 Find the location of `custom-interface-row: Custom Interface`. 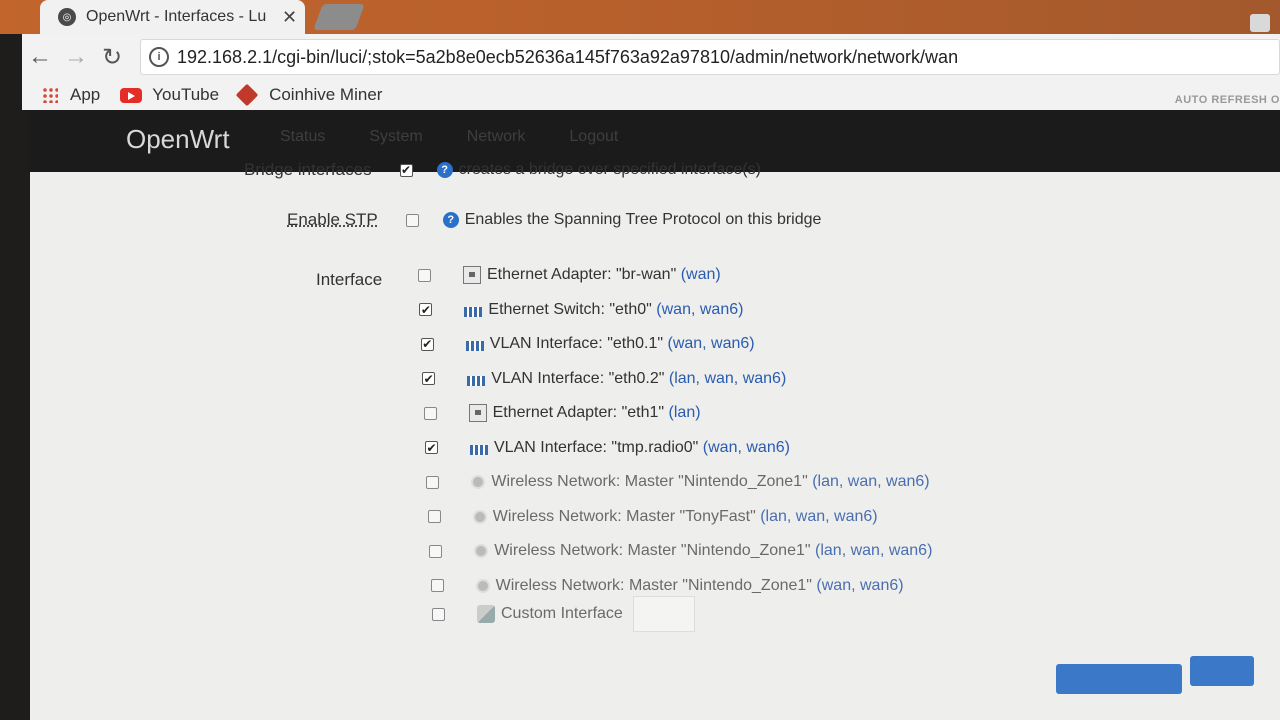

custom-interface-row: Custom Interface is located at coordinates (563, 614).